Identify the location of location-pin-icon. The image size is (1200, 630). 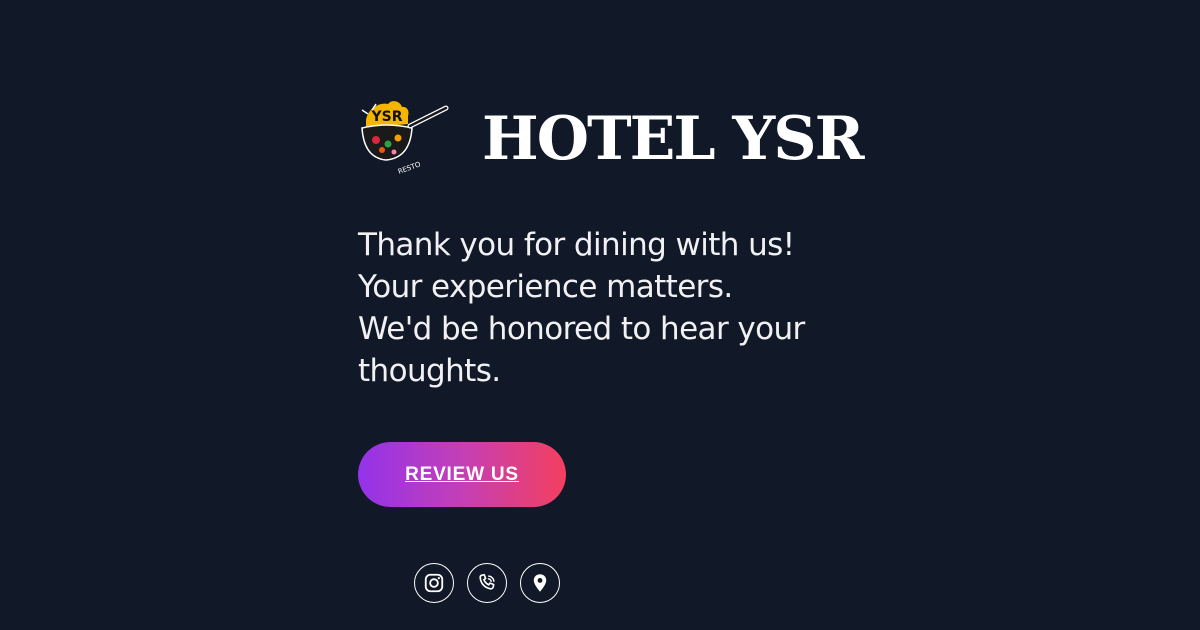
(540, 583).